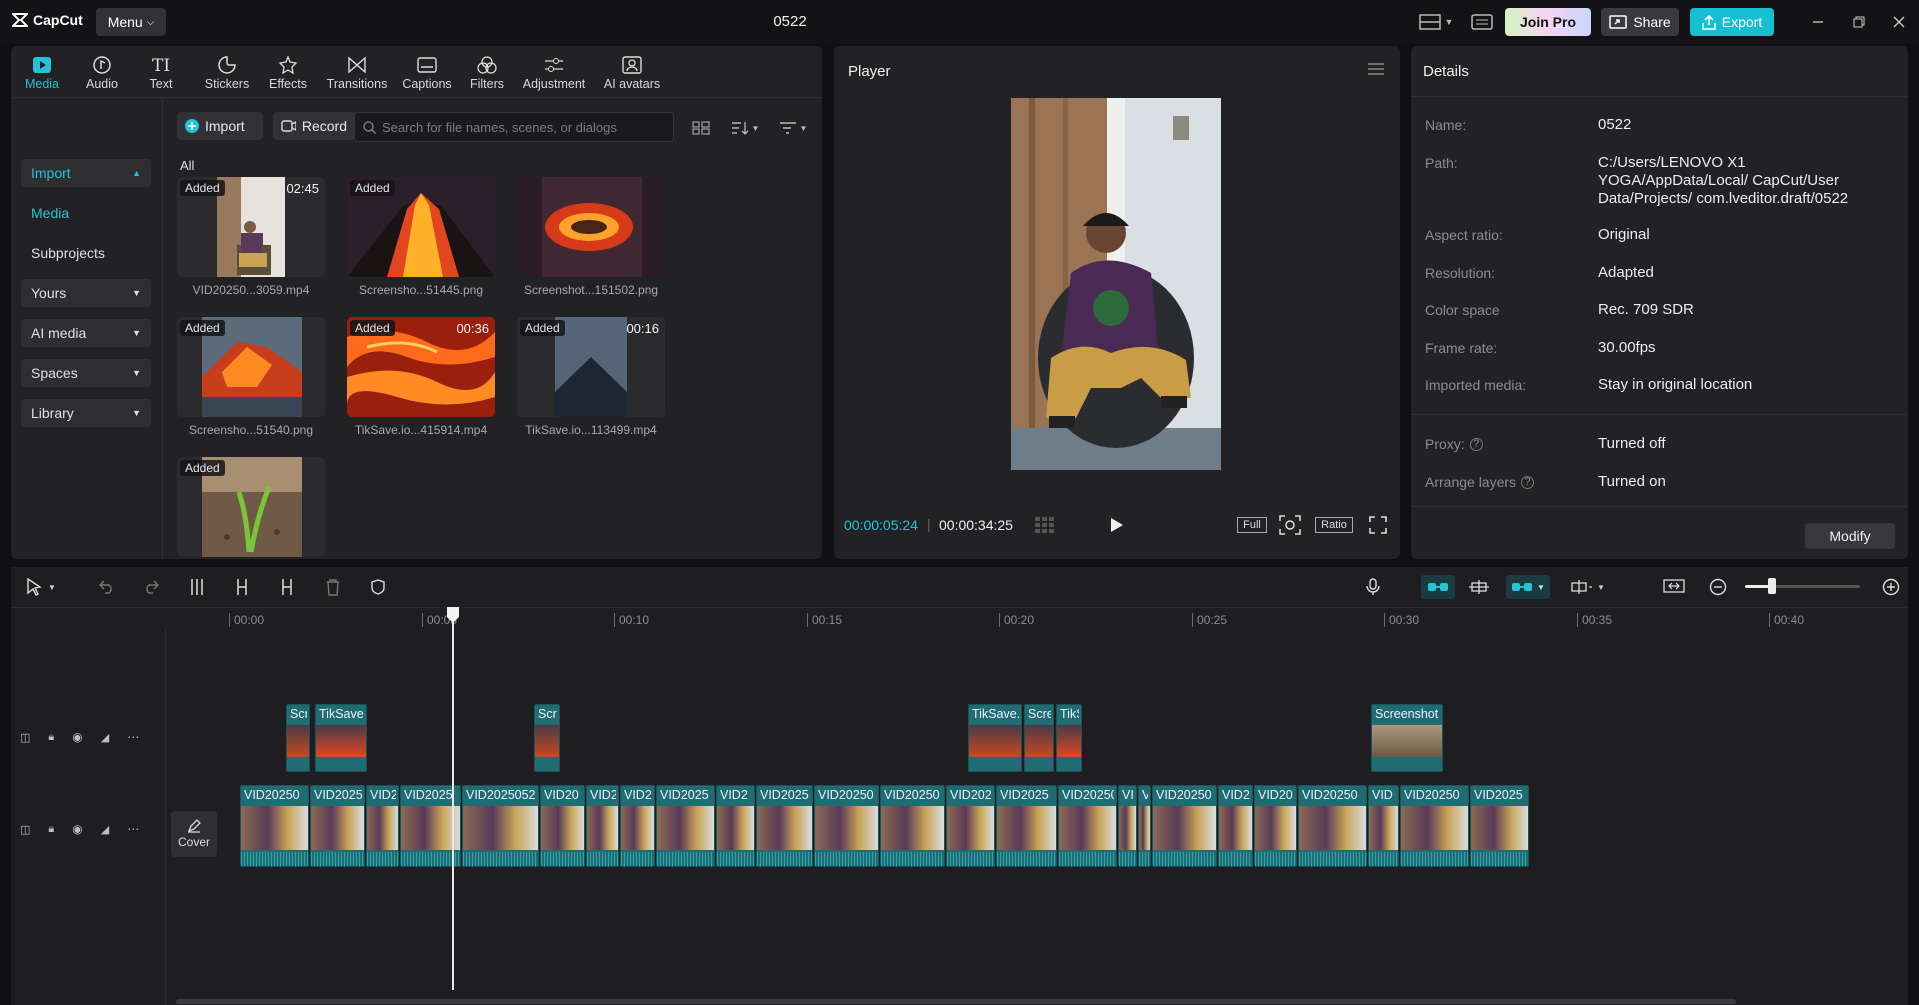 This screenshot has height=1005, width=1919. I want to click on join-pro-button: Join Pro, so click(1548, 22).